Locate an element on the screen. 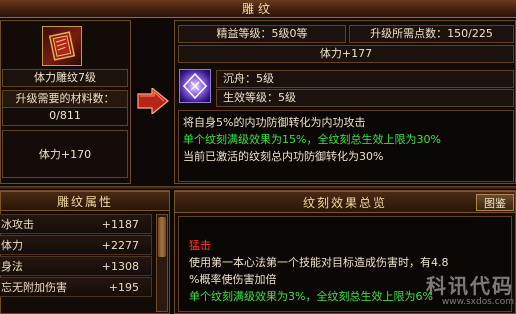 This screenshot has width=516, height=314. stat-current: 体力+170 is located at coordinates (65, 154).